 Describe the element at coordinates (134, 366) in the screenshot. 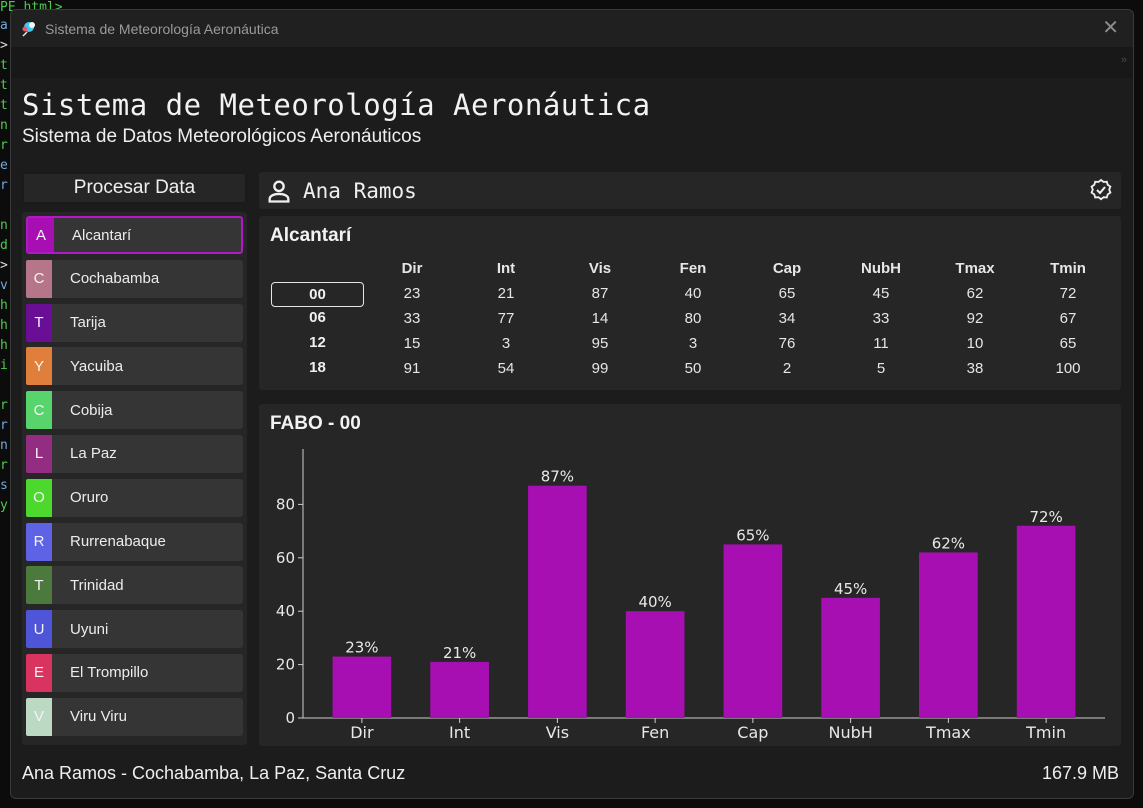

I see `station-item: Y Yacuiba` at that location.